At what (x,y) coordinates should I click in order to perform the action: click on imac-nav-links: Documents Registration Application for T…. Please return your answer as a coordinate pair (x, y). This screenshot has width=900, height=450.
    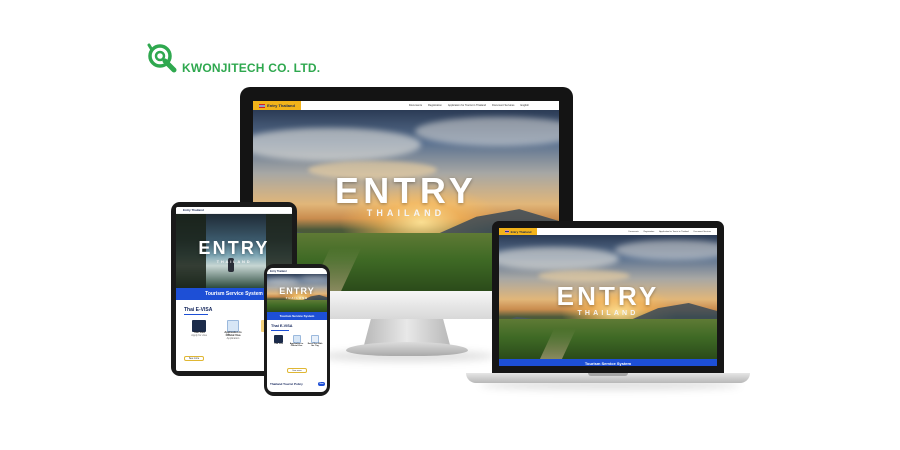
    Looking at the image, I should click on (484, 105).